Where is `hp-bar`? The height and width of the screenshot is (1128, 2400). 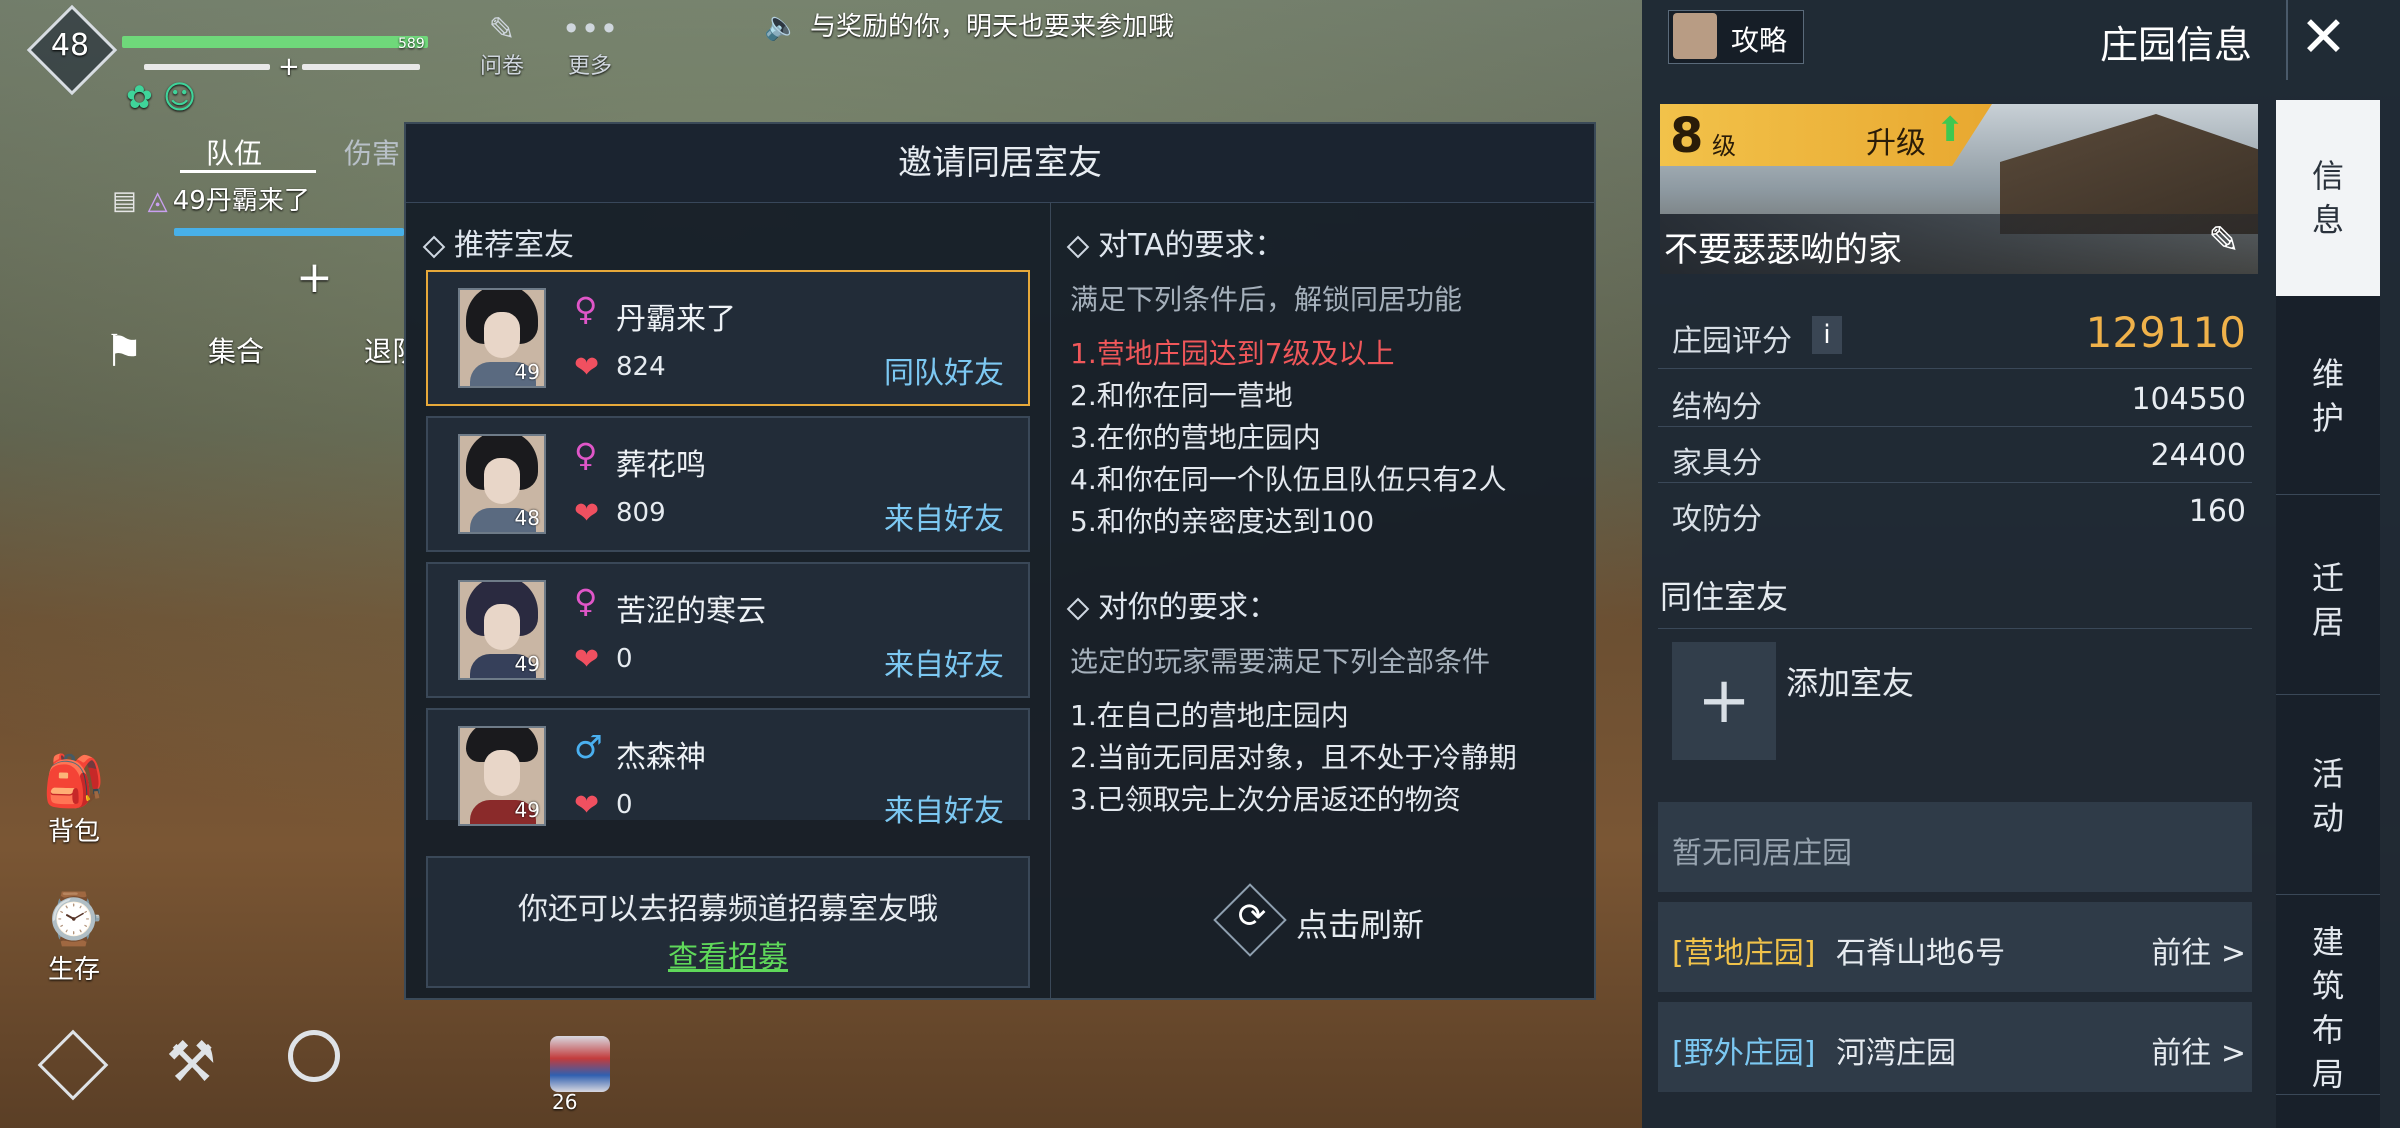 hp-bar is located at coordinates (275, 42).